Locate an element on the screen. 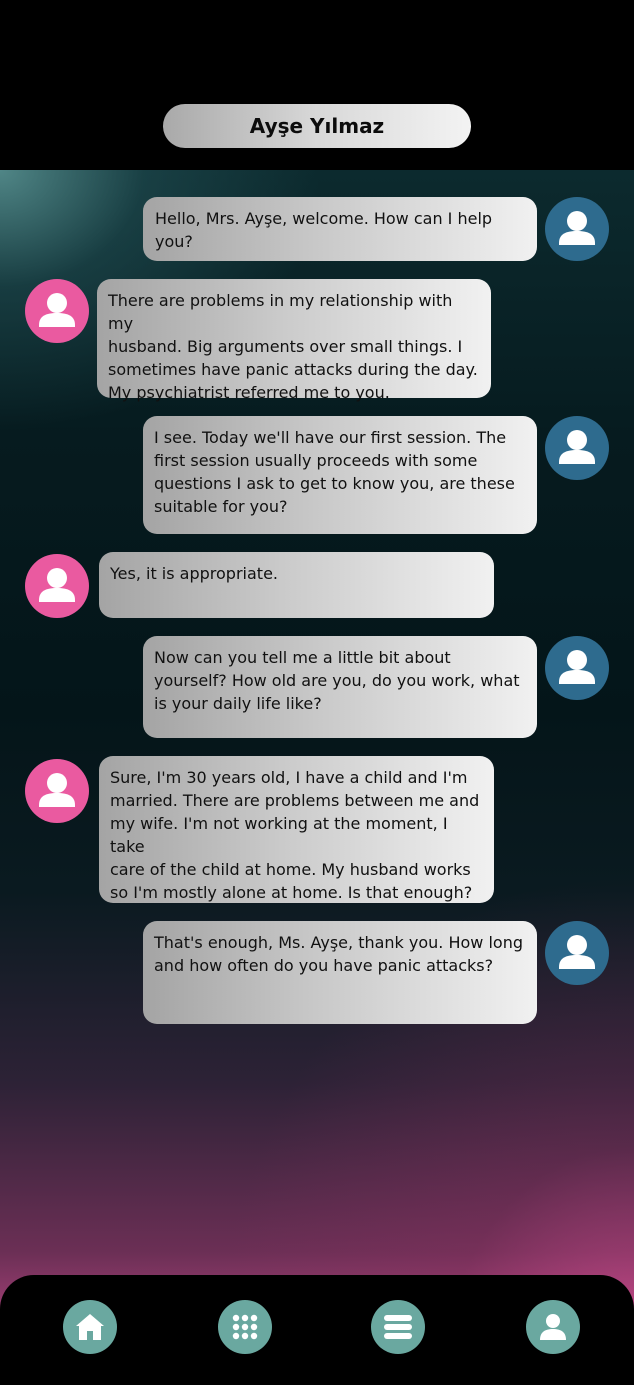 Image resolution: width=634 pixels, height=1385 pixels. profile-icon is located at coordinates (553, 1327).